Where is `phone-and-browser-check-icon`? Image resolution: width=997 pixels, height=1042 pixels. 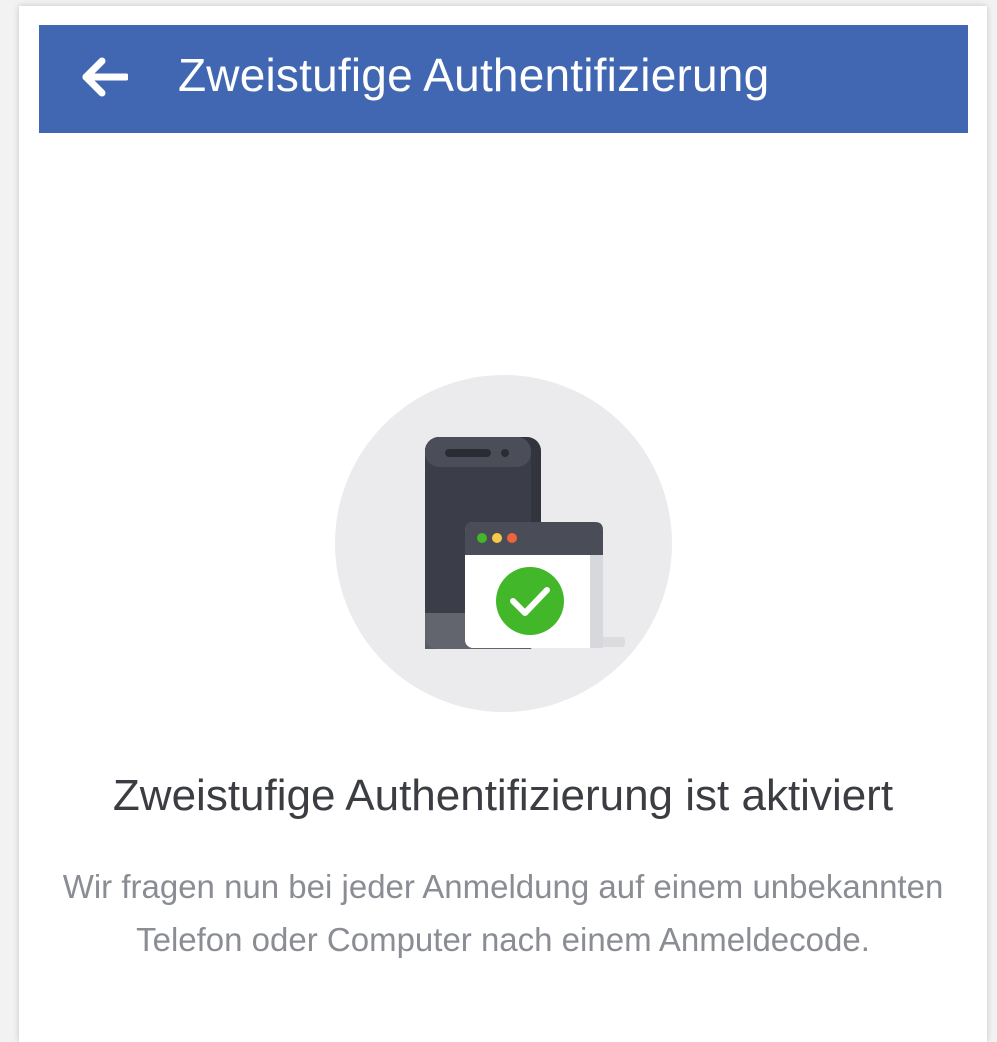
phone-and-browser-check-icon is located at coordinates (503, 543).